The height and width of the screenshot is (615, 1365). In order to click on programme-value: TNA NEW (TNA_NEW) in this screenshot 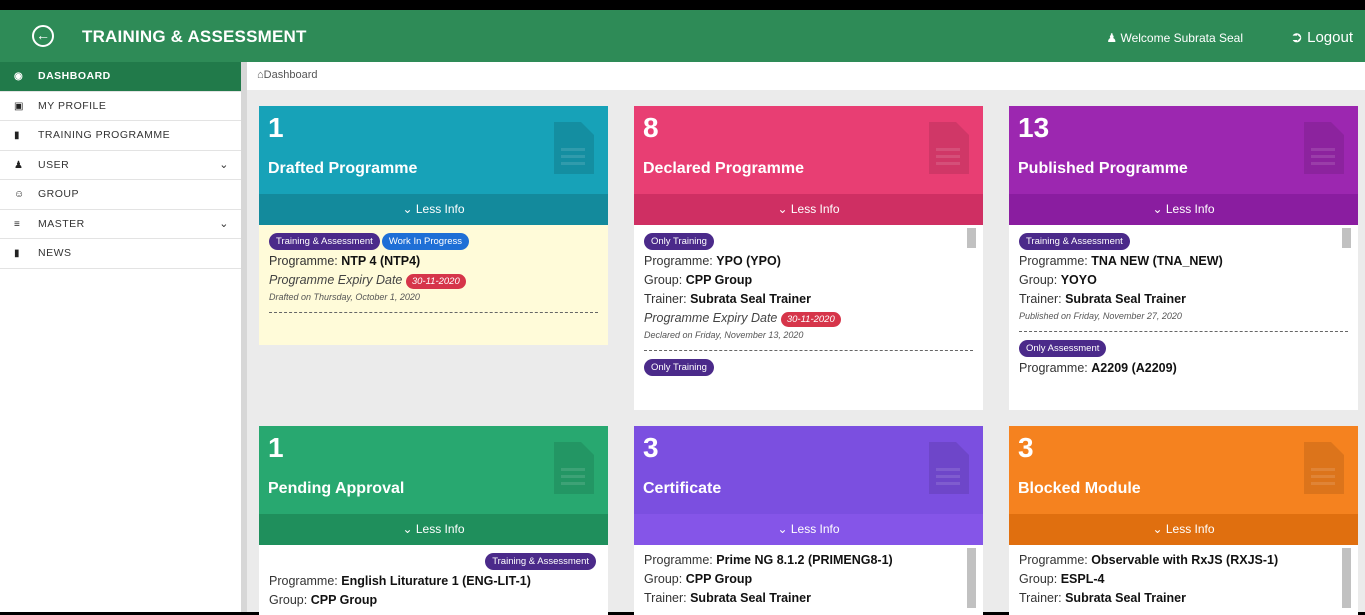, I will do `click(1157, 261)`.